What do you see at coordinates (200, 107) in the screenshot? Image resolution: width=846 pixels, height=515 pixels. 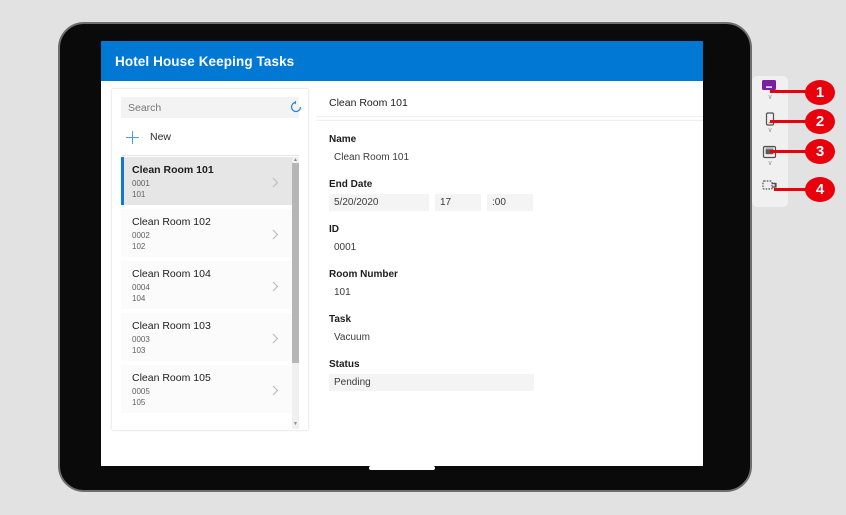 I see `search-input` at bounding box center [200, 107].